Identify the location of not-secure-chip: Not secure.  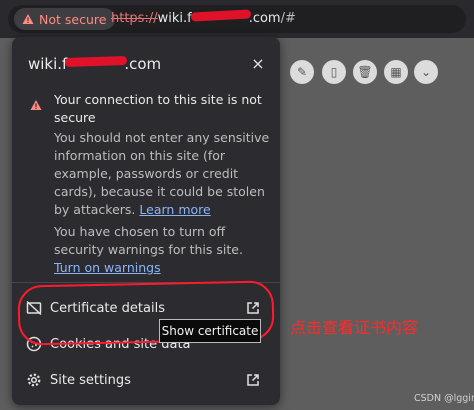
(65, 19).